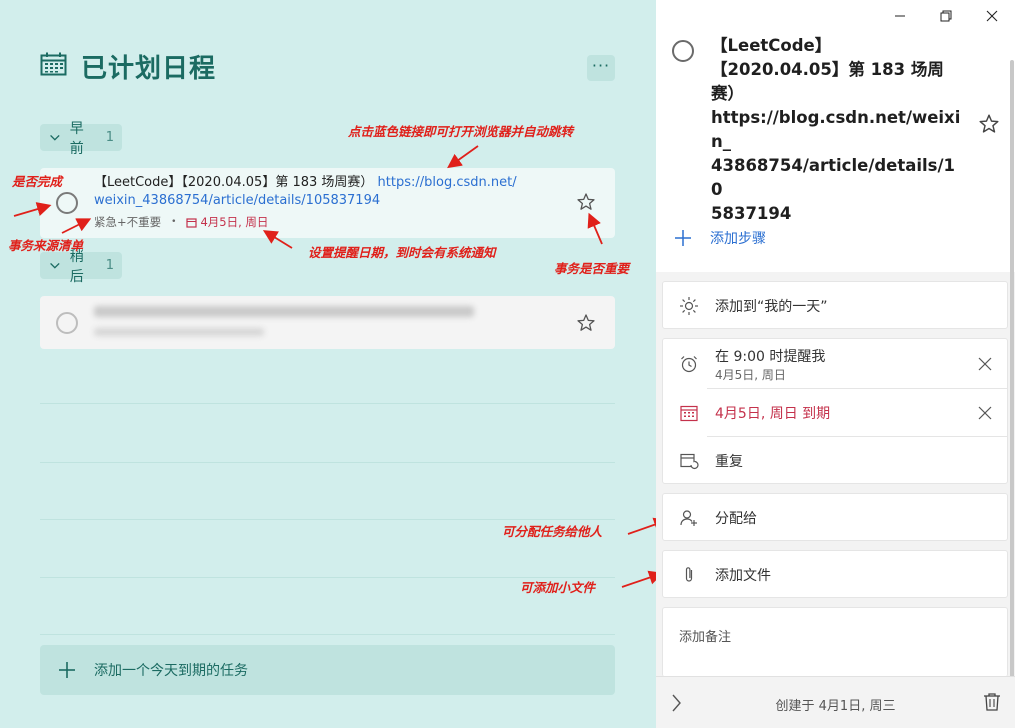  What do you see at coordinates (689, 461) in the screenshot?
I see `repeat-calendar-icon` at bounding box center [689, 461].